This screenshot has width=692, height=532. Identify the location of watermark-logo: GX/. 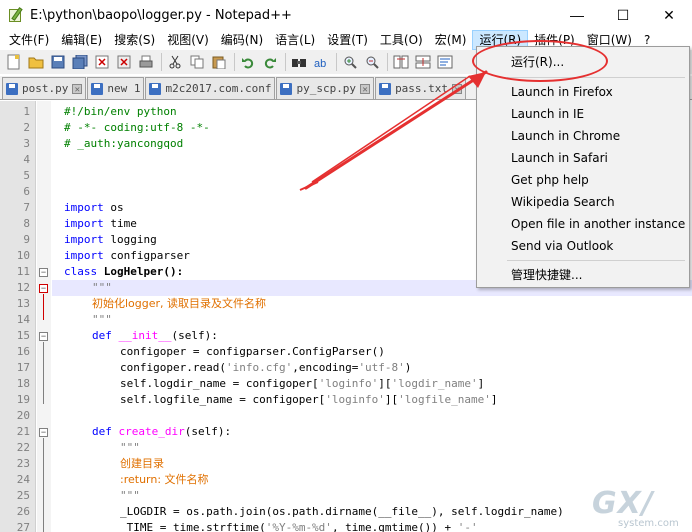
(623, 503).